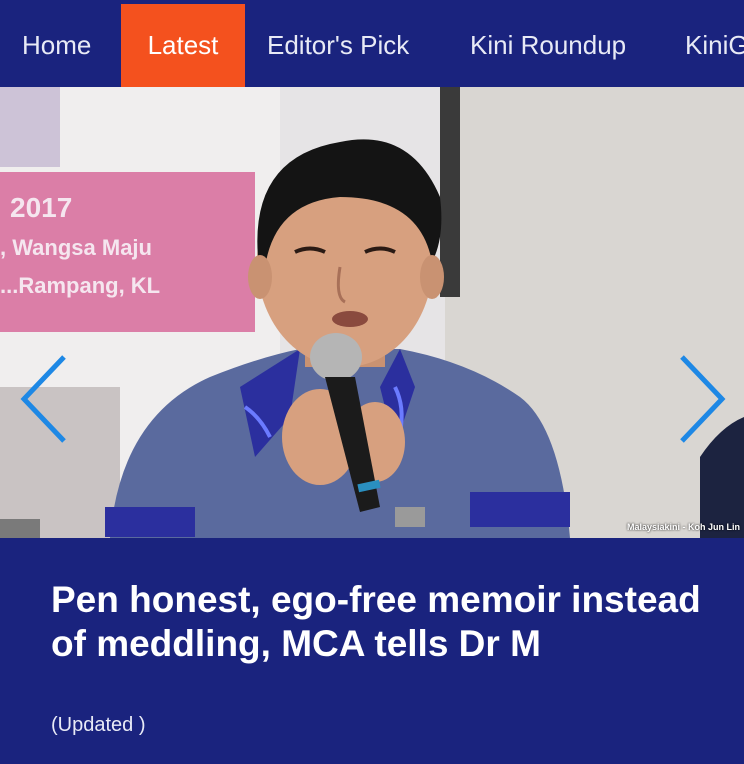 The width and height of the screenshot is (744, 764). Describe the element at coordinates (80, 285) in the screenshot. I see `banner-text-line3: ...Rampang, KL` at that location.